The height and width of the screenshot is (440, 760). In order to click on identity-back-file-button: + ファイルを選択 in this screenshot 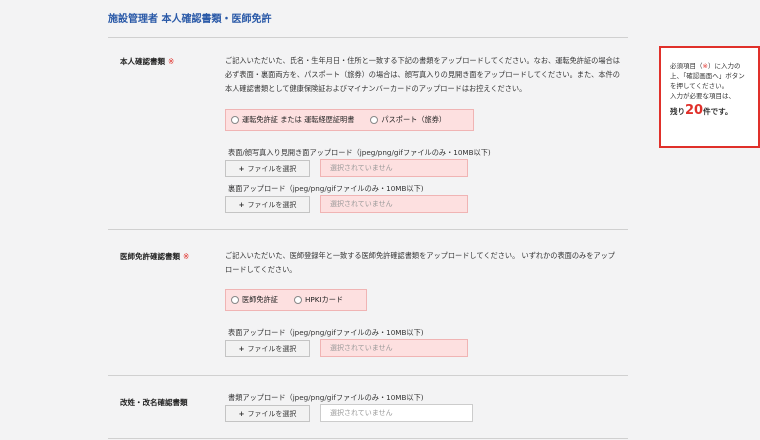, I will do `click(267, 204)`.